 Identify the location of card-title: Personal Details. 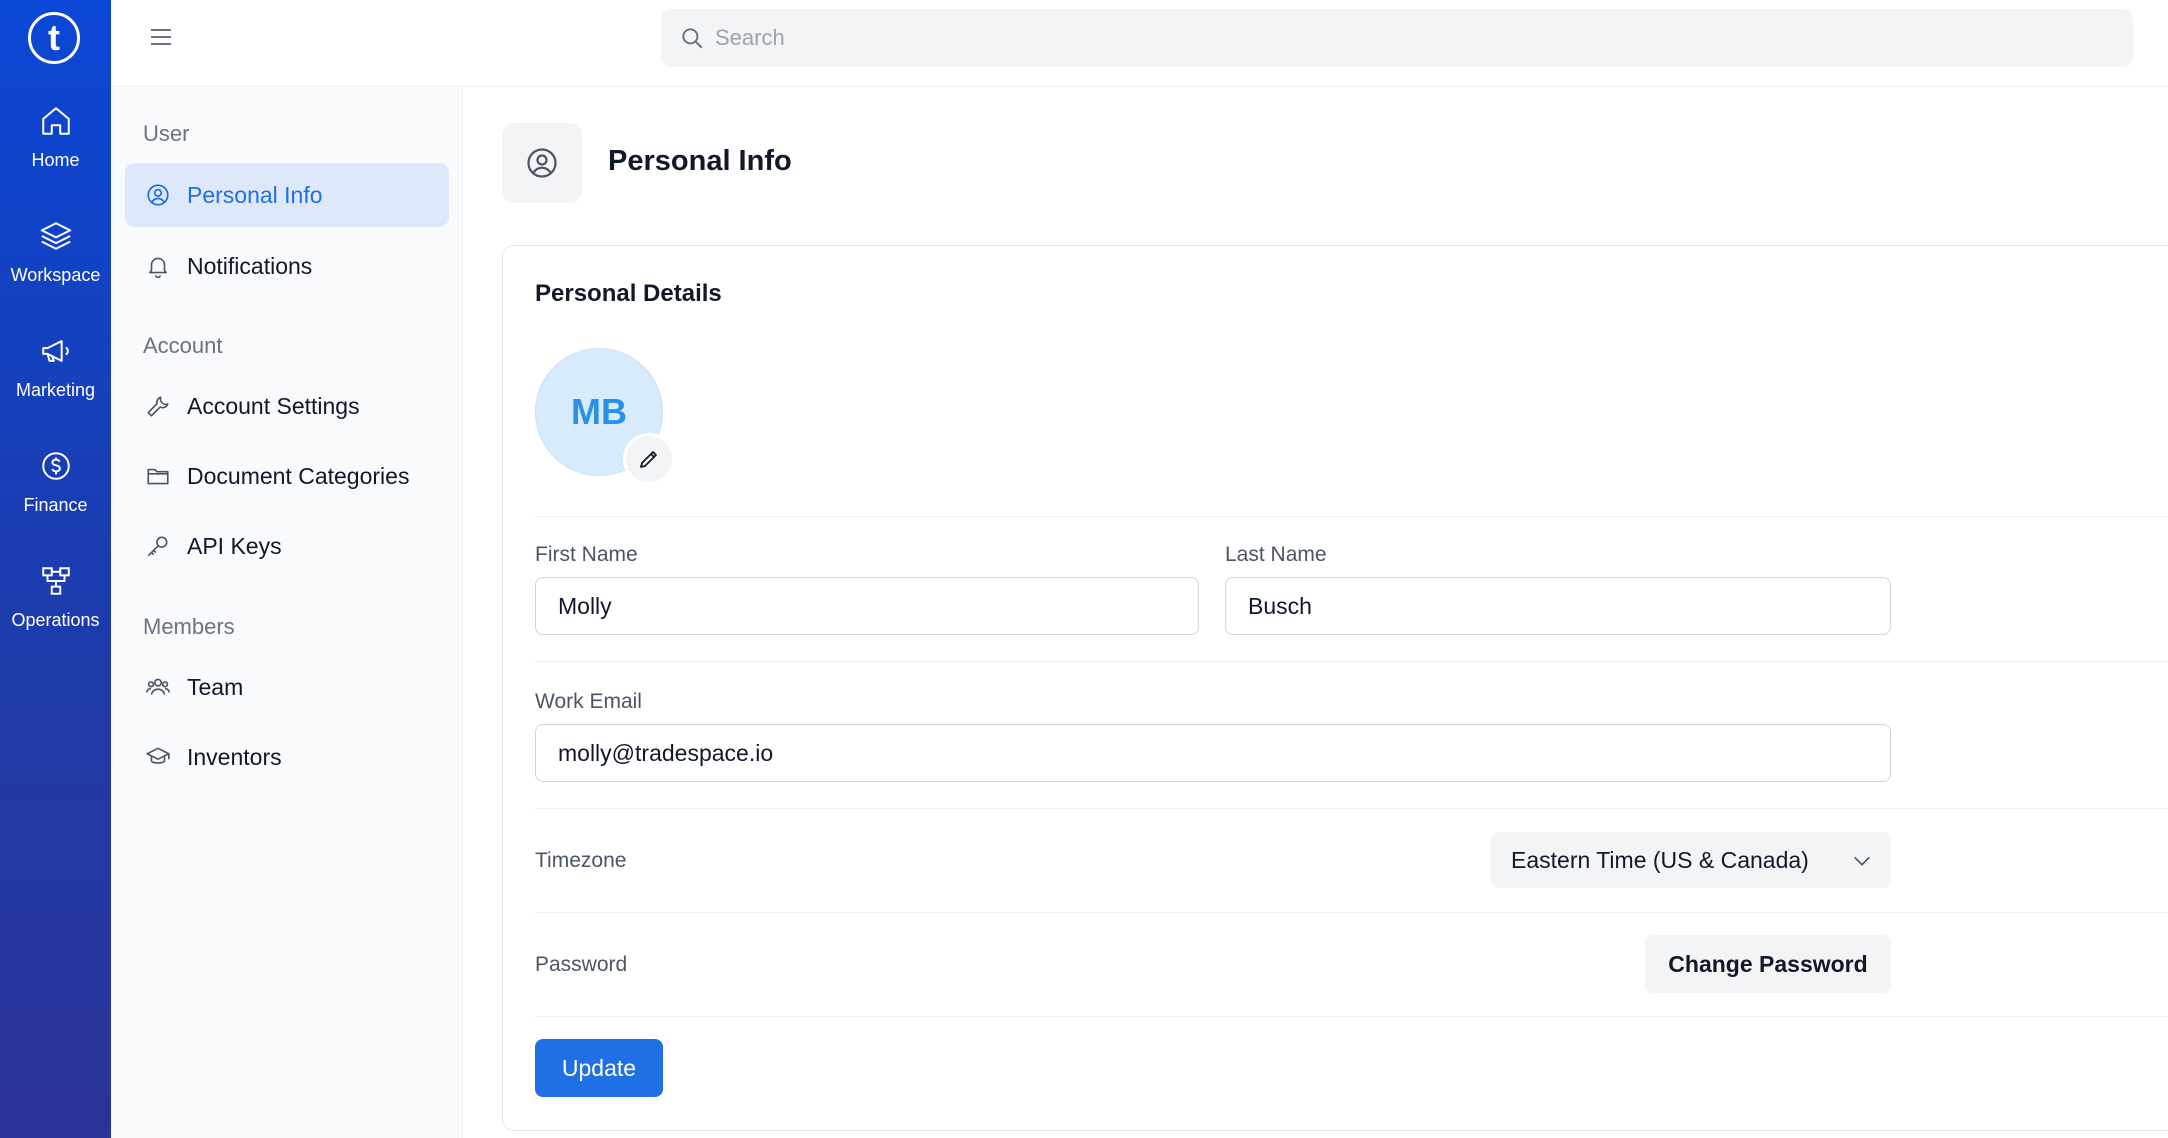
(628, 293).